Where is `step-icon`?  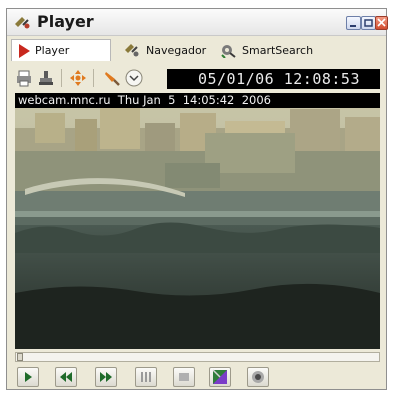 step-icon is located at coordinates (146, 377).